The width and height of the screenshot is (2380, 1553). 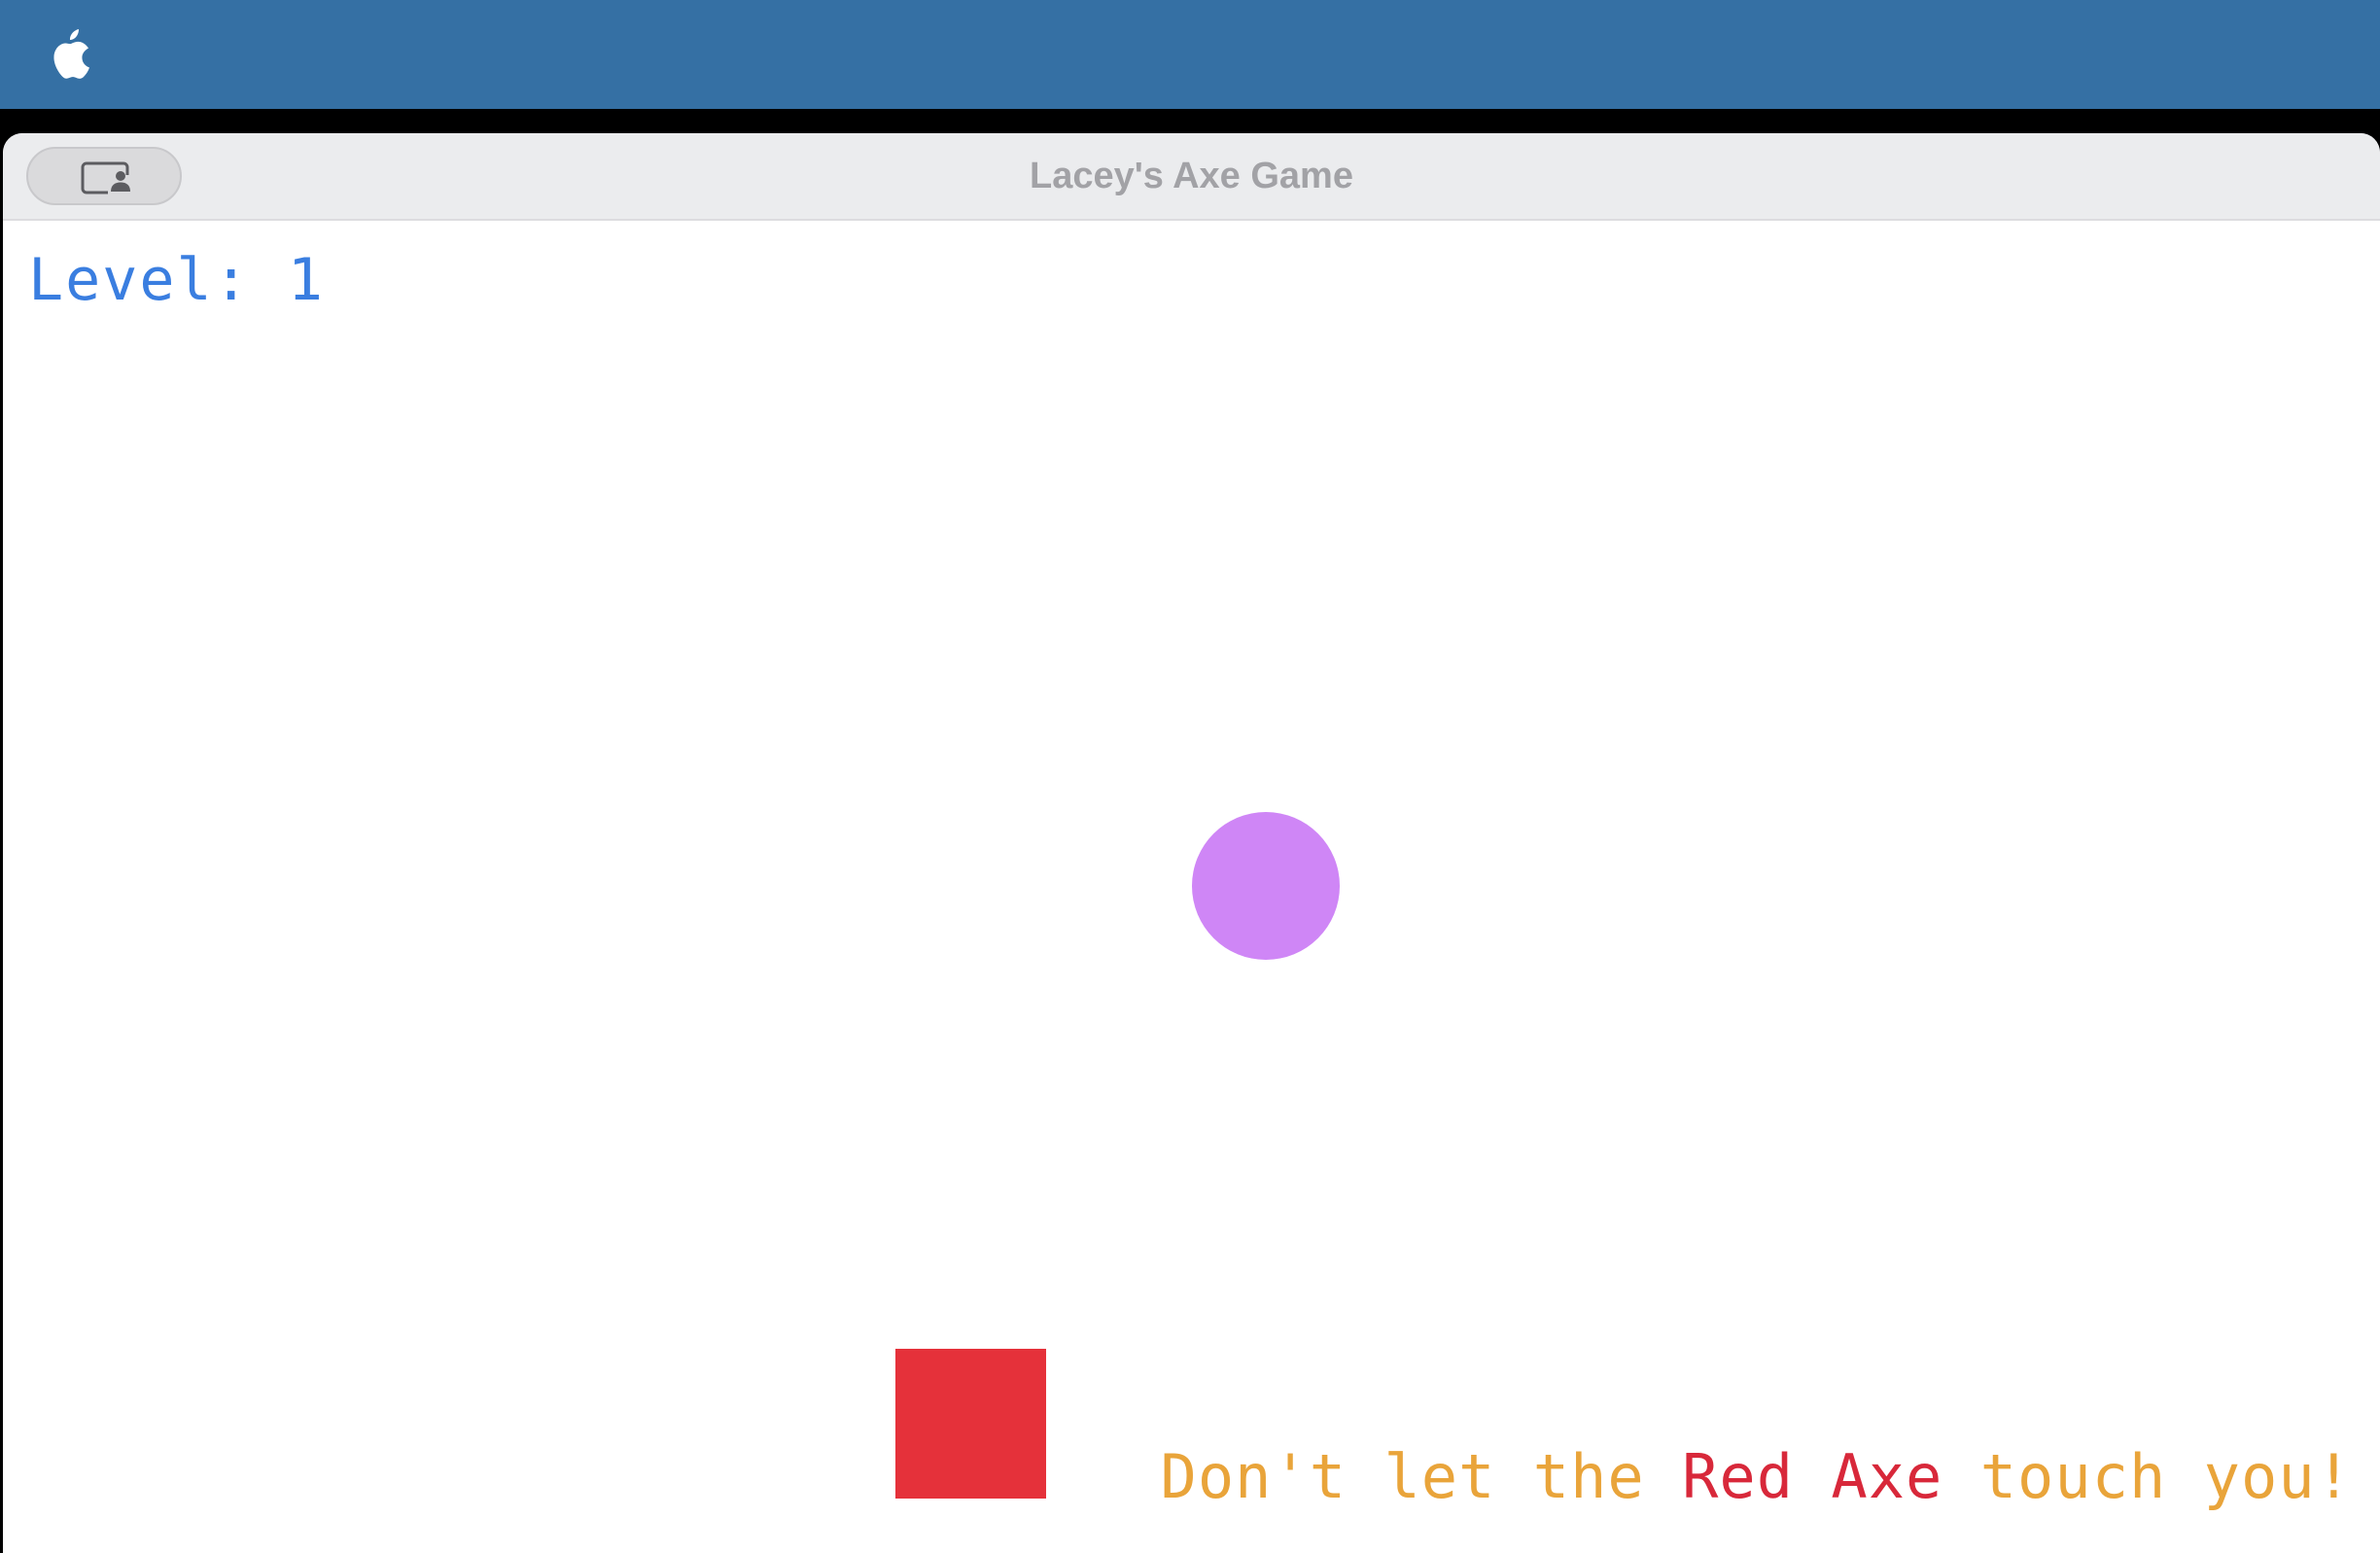 I want to click on warning-message: Don't let the Red Axe touch you!, so click(x=1757, y=1476).